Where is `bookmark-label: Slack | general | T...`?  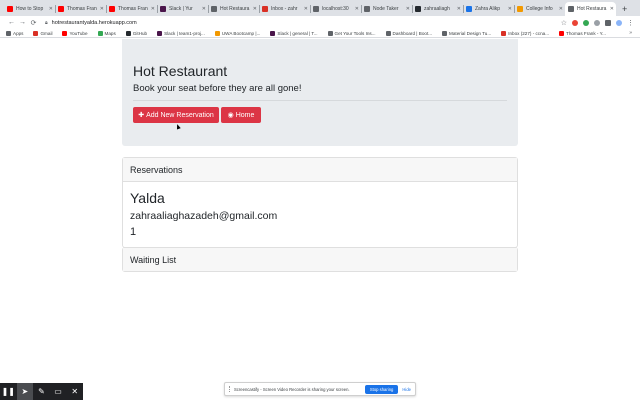
bookmark-label: Slack | general | T... is located at coordinates (297, 33).